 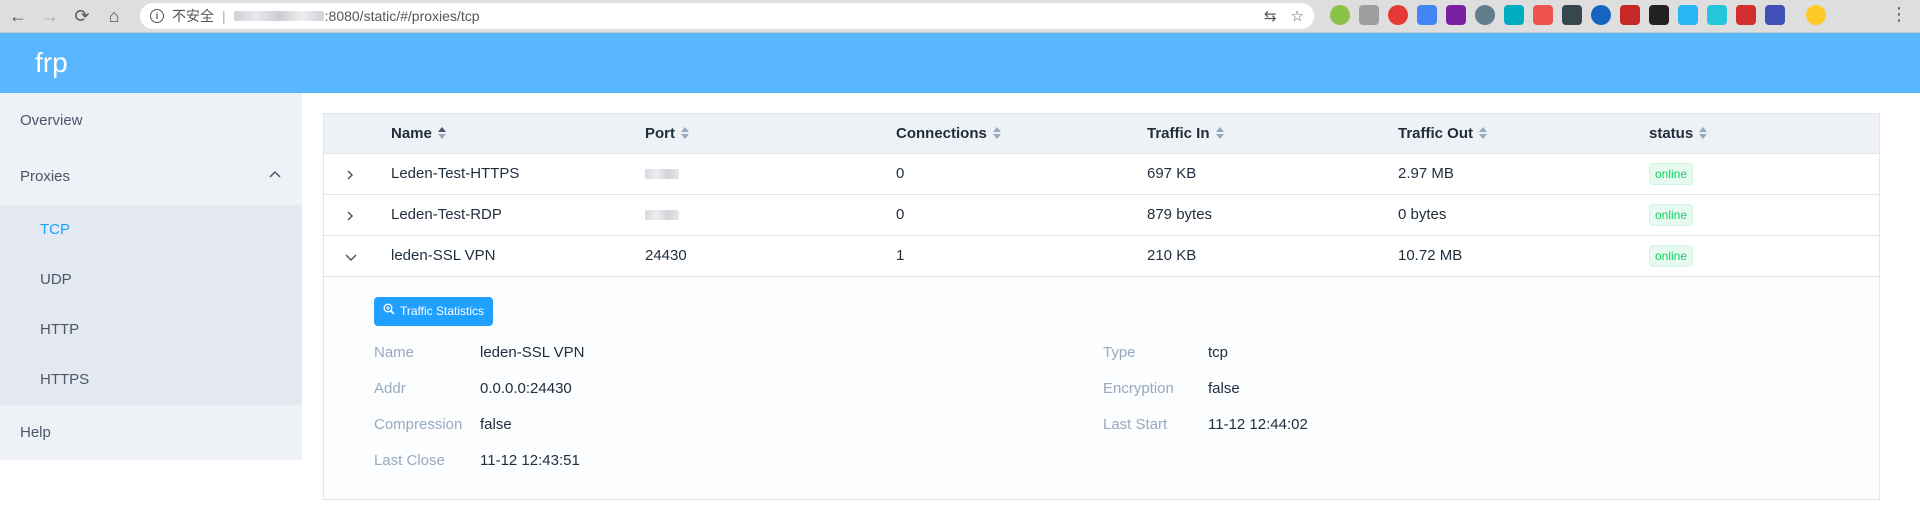 What do you see at coordinates (1422, 214) in the screenshot?
I see `proxy-traffic-out: 0 bytes` at bounding box center [1422, 214].